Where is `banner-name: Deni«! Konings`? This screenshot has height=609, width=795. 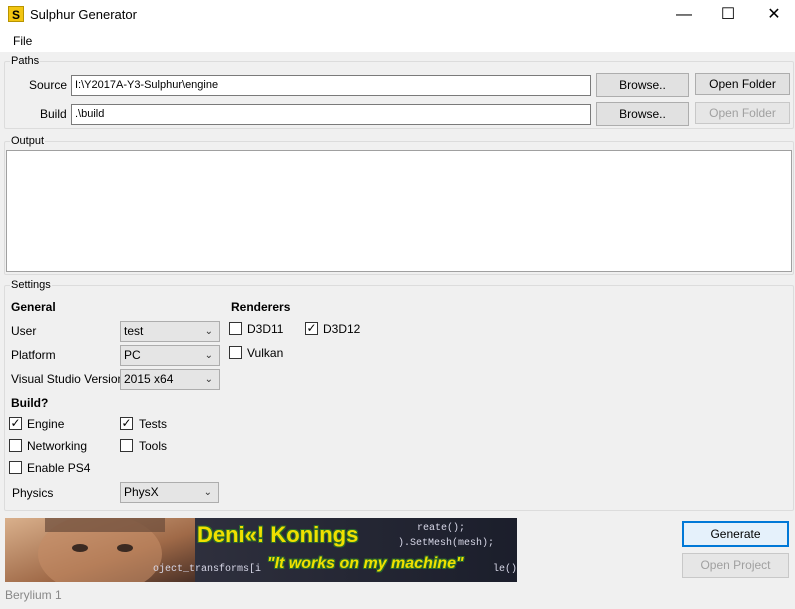 banner-name: Deni«! Konings is located at coordinates (278, 534).